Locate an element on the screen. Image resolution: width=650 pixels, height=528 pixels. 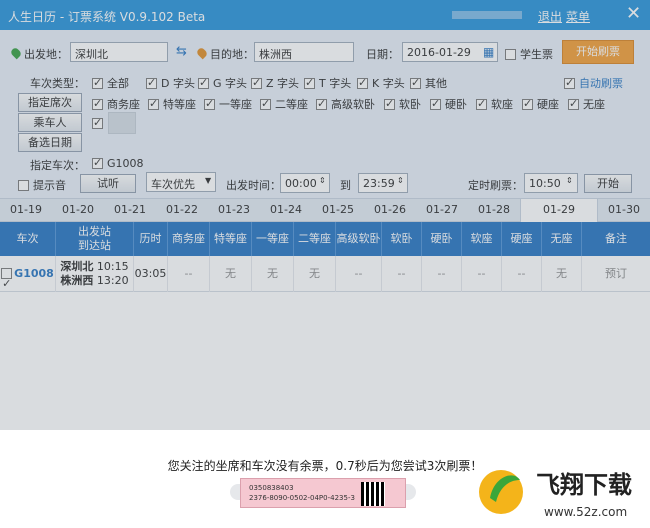
ticket-image: 0350838403 2376-8090-0502-04P0-4235-3 is located at coordinates (323, 493).